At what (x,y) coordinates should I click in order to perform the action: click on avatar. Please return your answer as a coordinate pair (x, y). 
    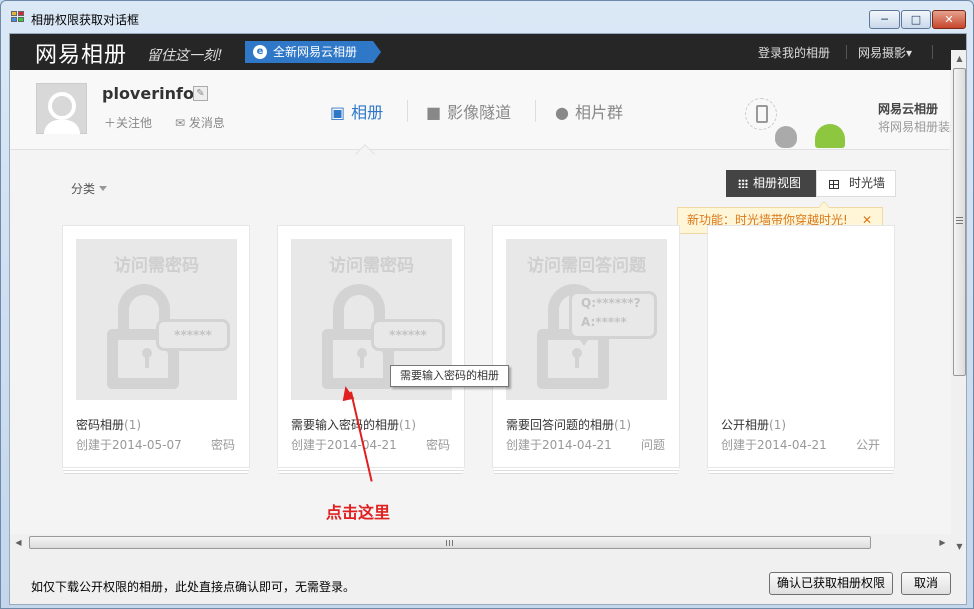
    Looking at the image, I should click on (61, 108).